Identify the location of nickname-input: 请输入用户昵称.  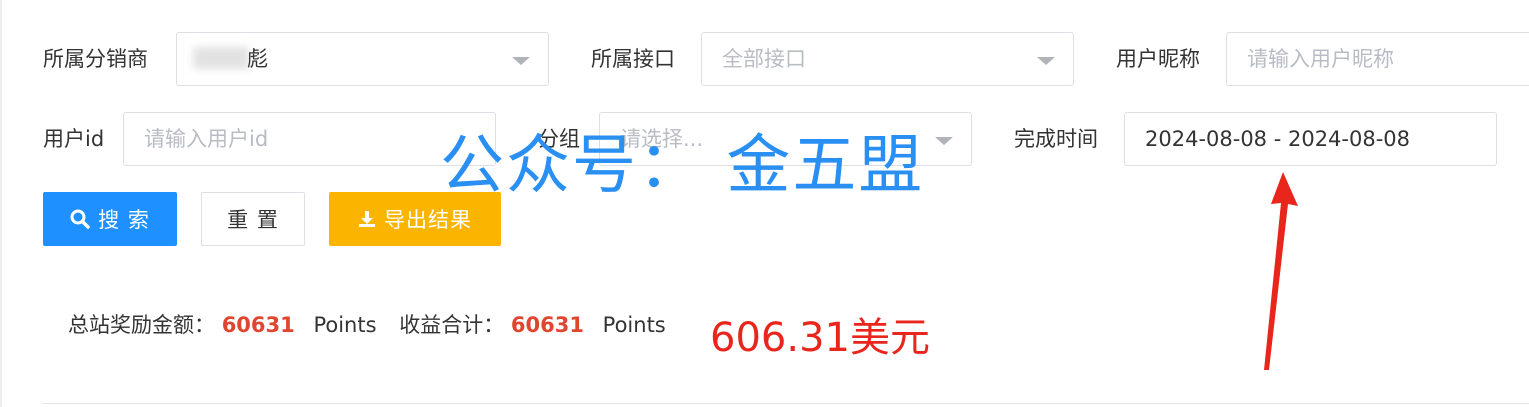
(1377, 59).